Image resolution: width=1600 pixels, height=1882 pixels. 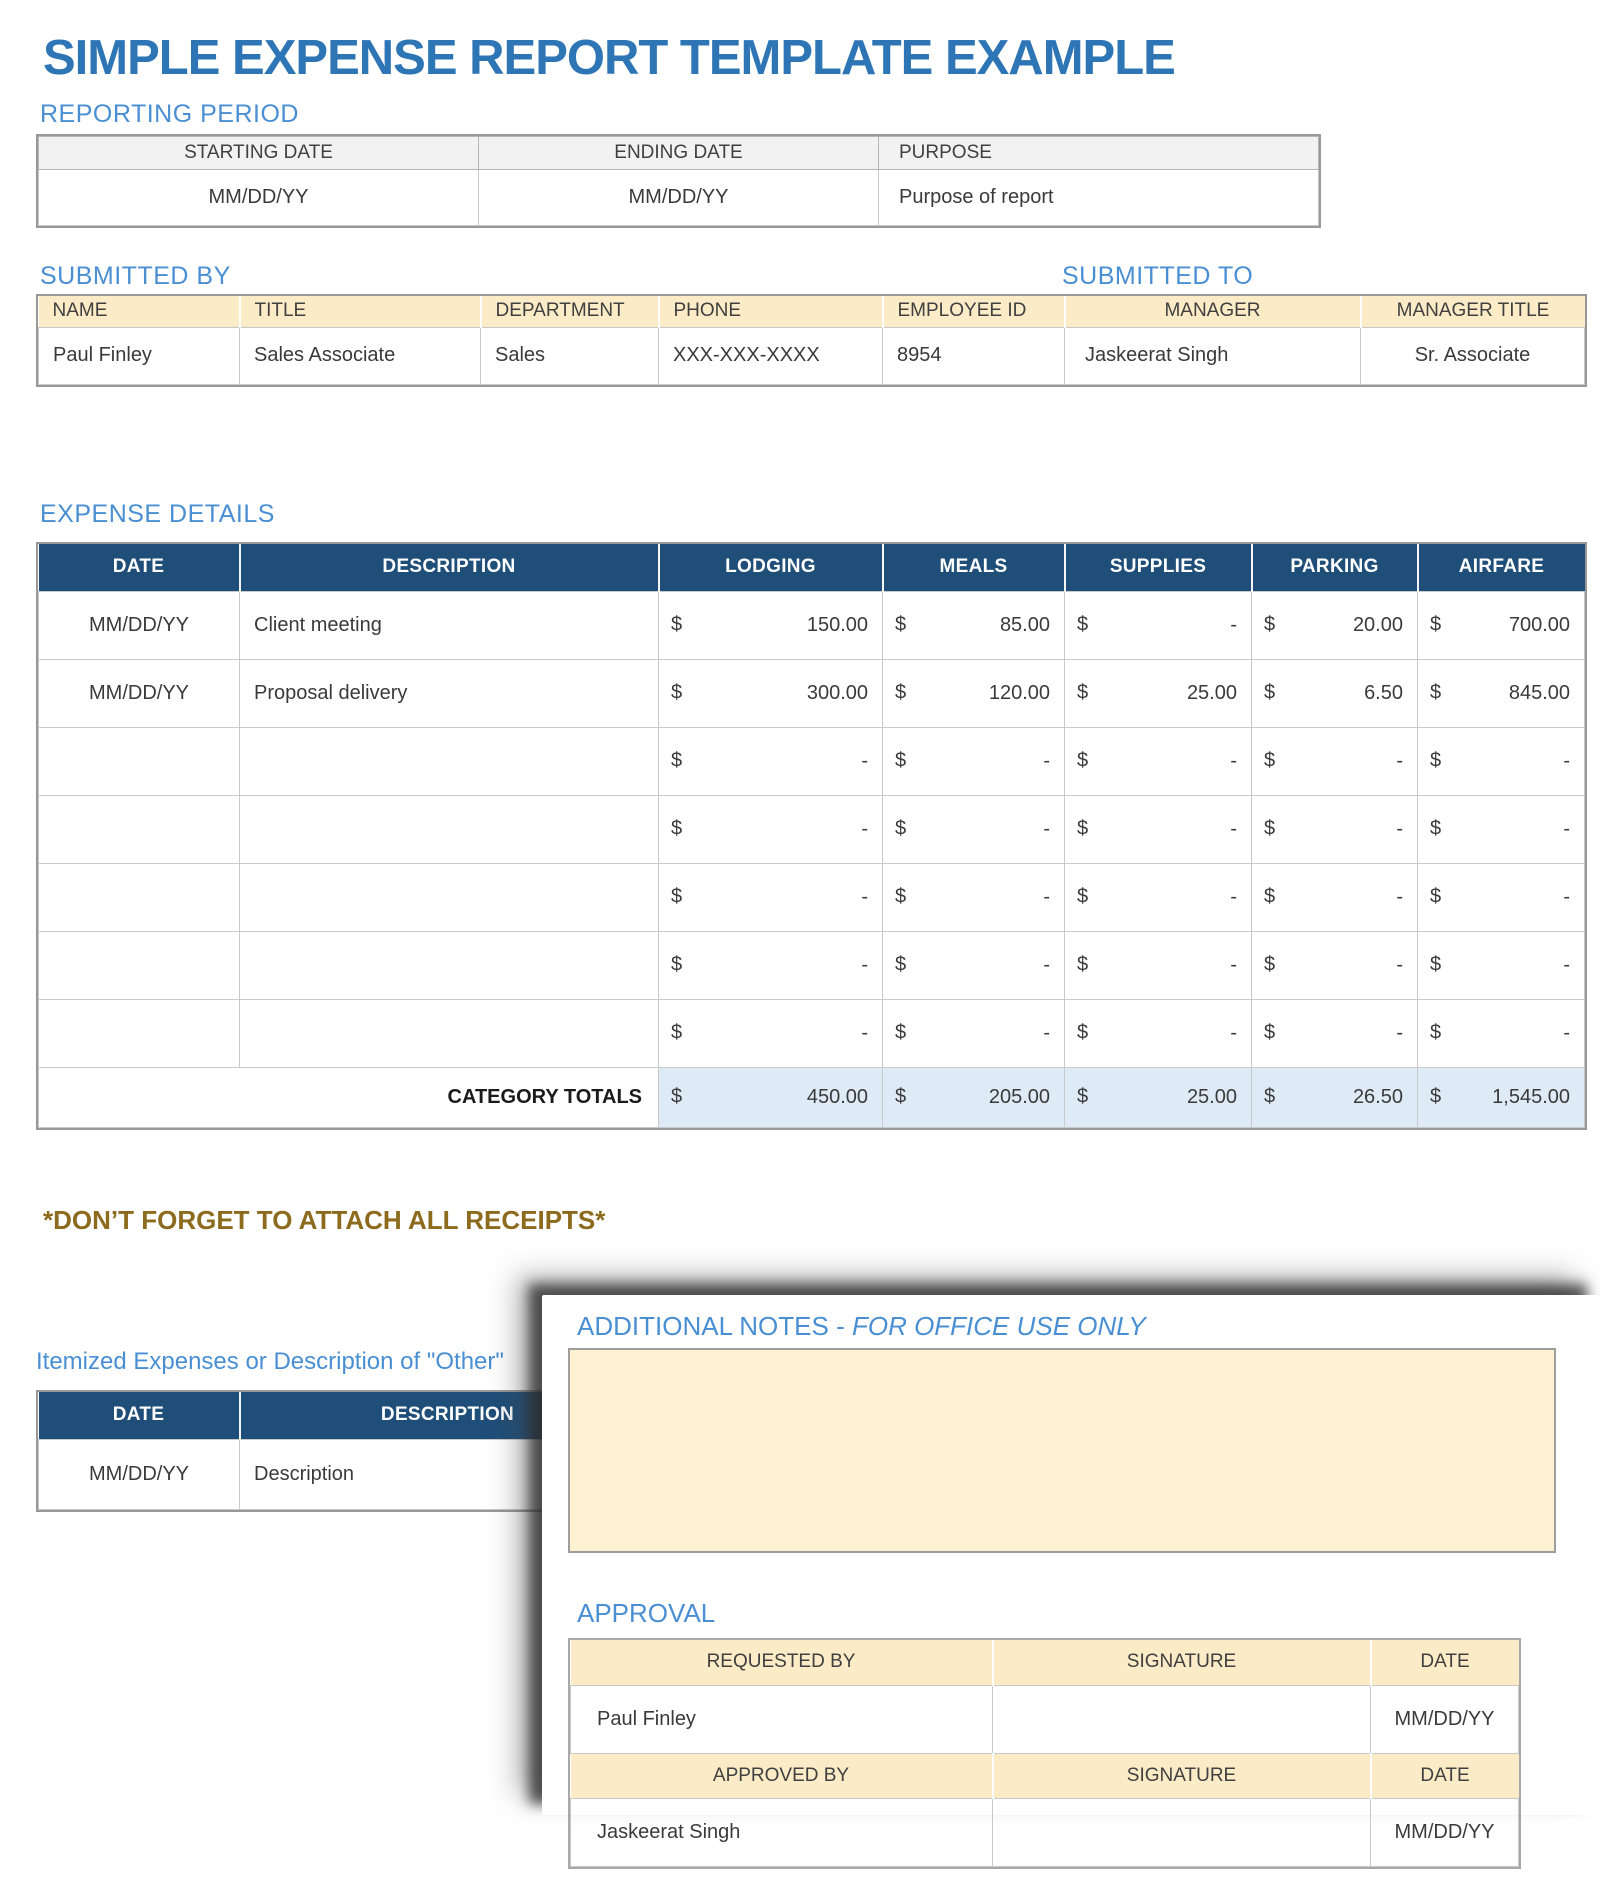 I want to click on additional-notes-area, so click(x=1062, y=1450).